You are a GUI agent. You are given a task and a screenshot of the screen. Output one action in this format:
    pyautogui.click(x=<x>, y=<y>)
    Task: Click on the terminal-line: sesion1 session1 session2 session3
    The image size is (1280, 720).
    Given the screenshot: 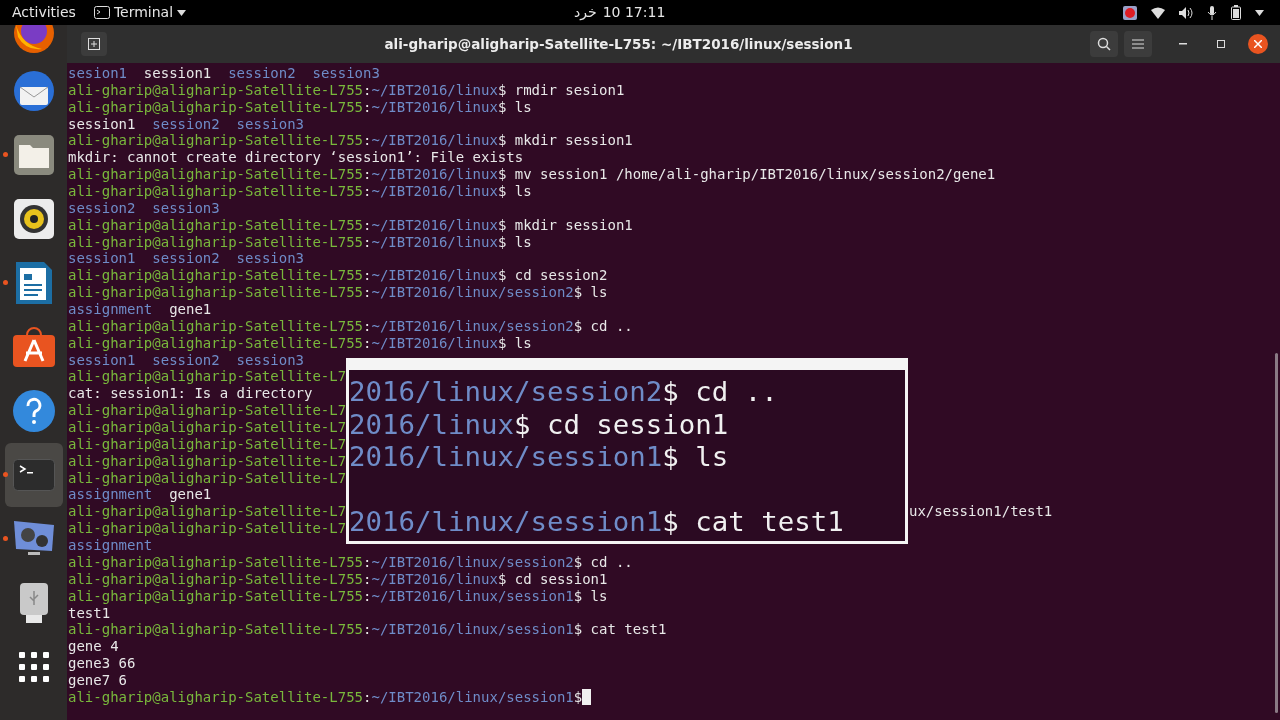 What is the action you would take?
    pyautogui.click(x=224, y=73)
    